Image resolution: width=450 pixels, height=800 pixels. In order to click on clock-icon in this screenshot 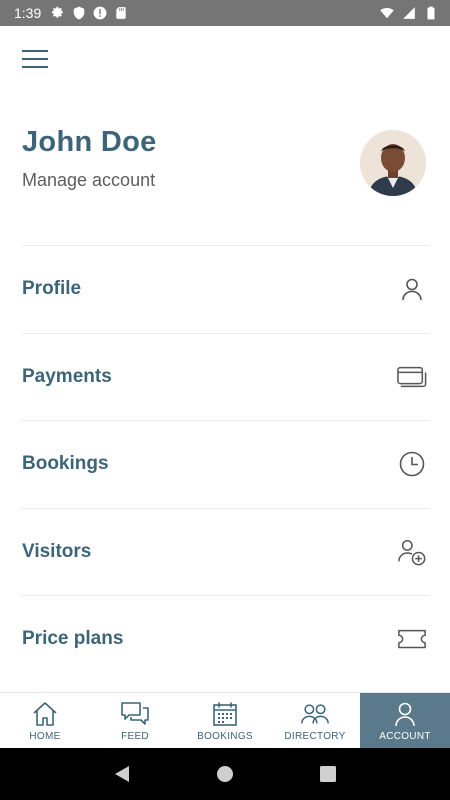, I will do `click(412, 464)`.